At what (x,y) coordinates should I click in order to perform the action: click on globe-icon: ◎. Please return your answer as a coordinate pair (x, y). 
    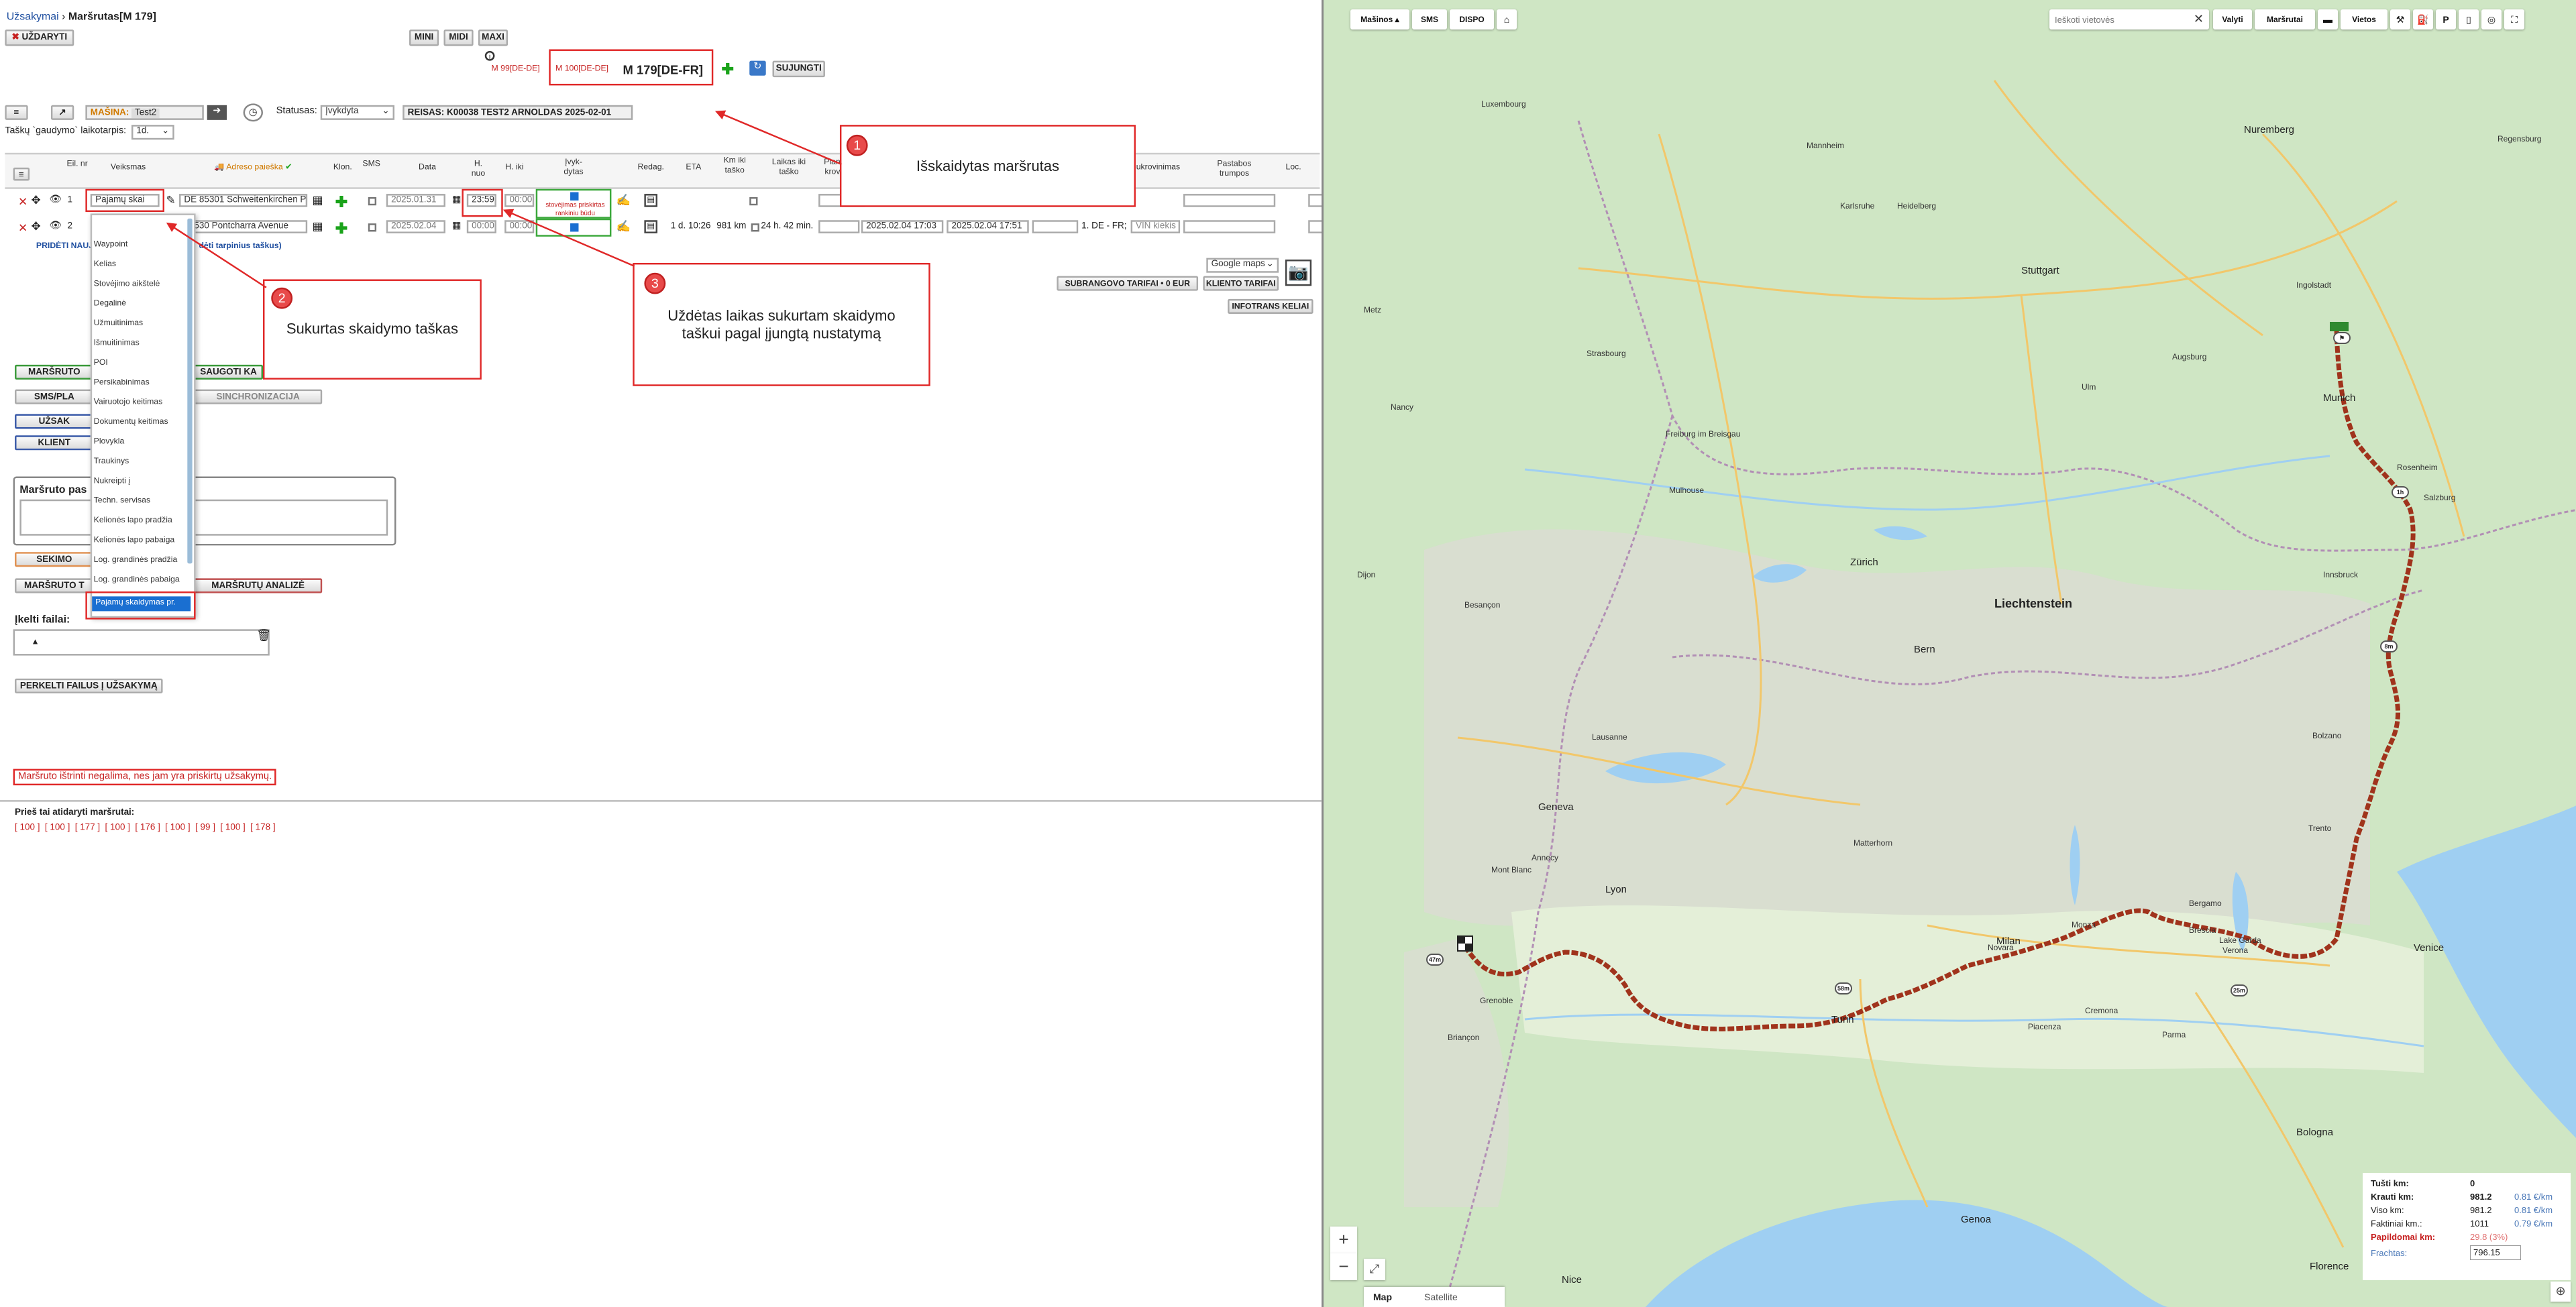
    Looking at the image, I should click on (2491, 19).